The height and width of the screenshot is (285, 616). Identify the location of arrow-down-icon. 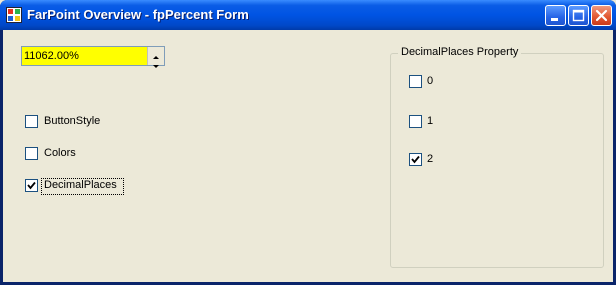
(156, 66).